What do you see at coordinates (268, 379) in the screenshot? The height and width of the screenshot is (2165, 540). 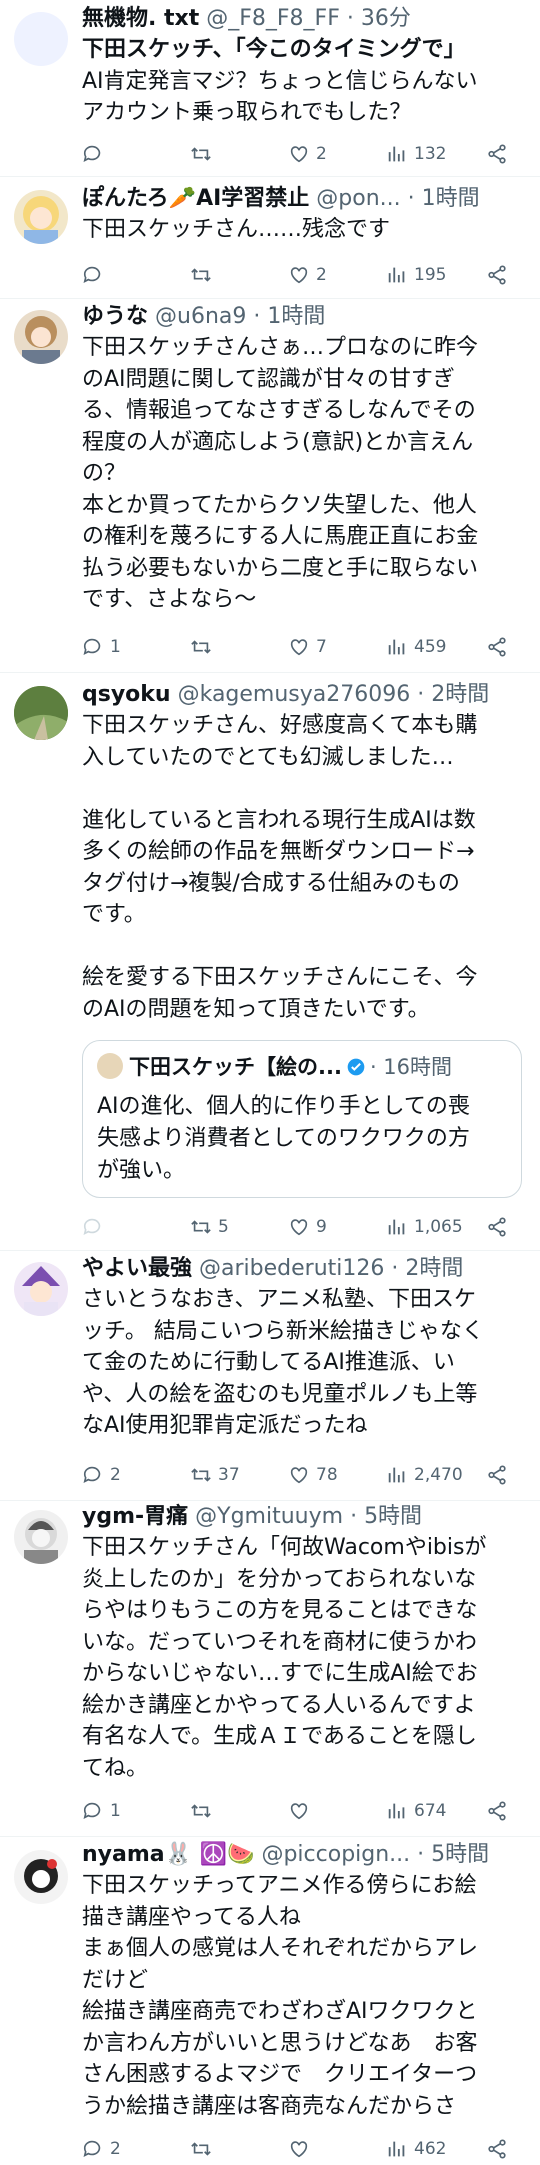 I see `tweet-line: のAI問題に関して認識が甘々の甘すぎ` at bounding box center [268, 379].